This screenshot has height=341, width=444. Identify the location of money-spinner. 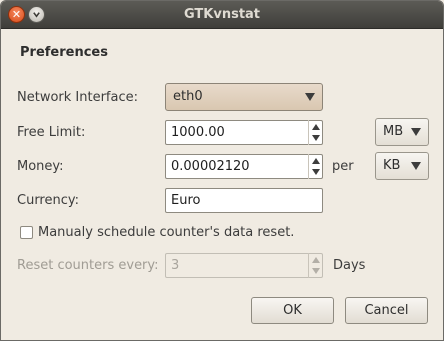
(315, 166).